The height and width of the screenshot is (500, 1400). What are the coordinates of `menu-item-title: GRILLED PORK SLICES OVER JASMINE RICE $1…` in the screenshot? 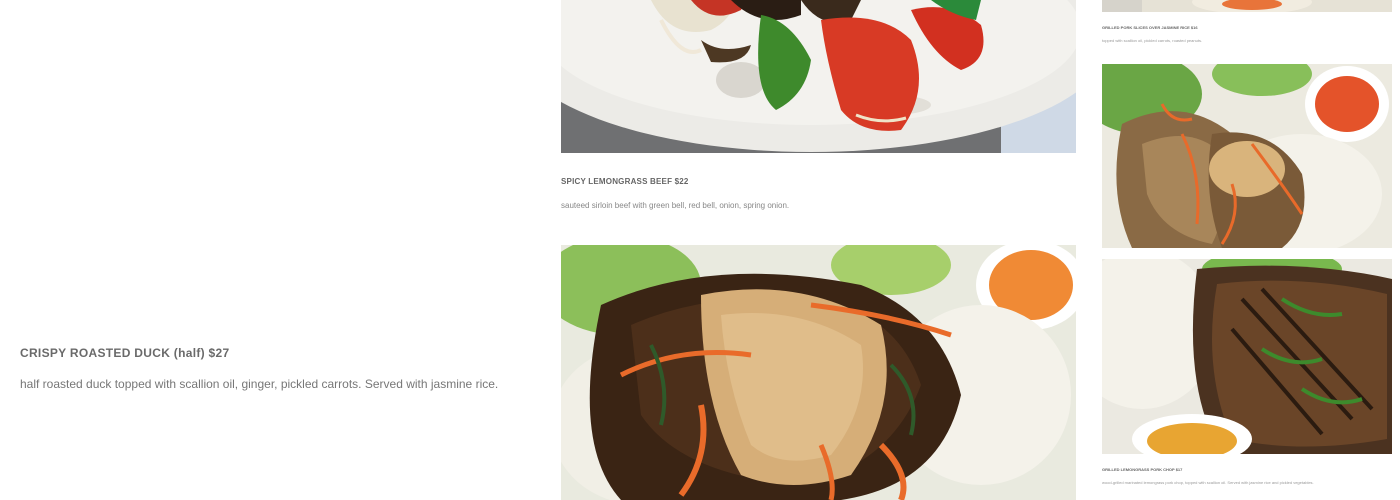 It's located at (1150, 27).